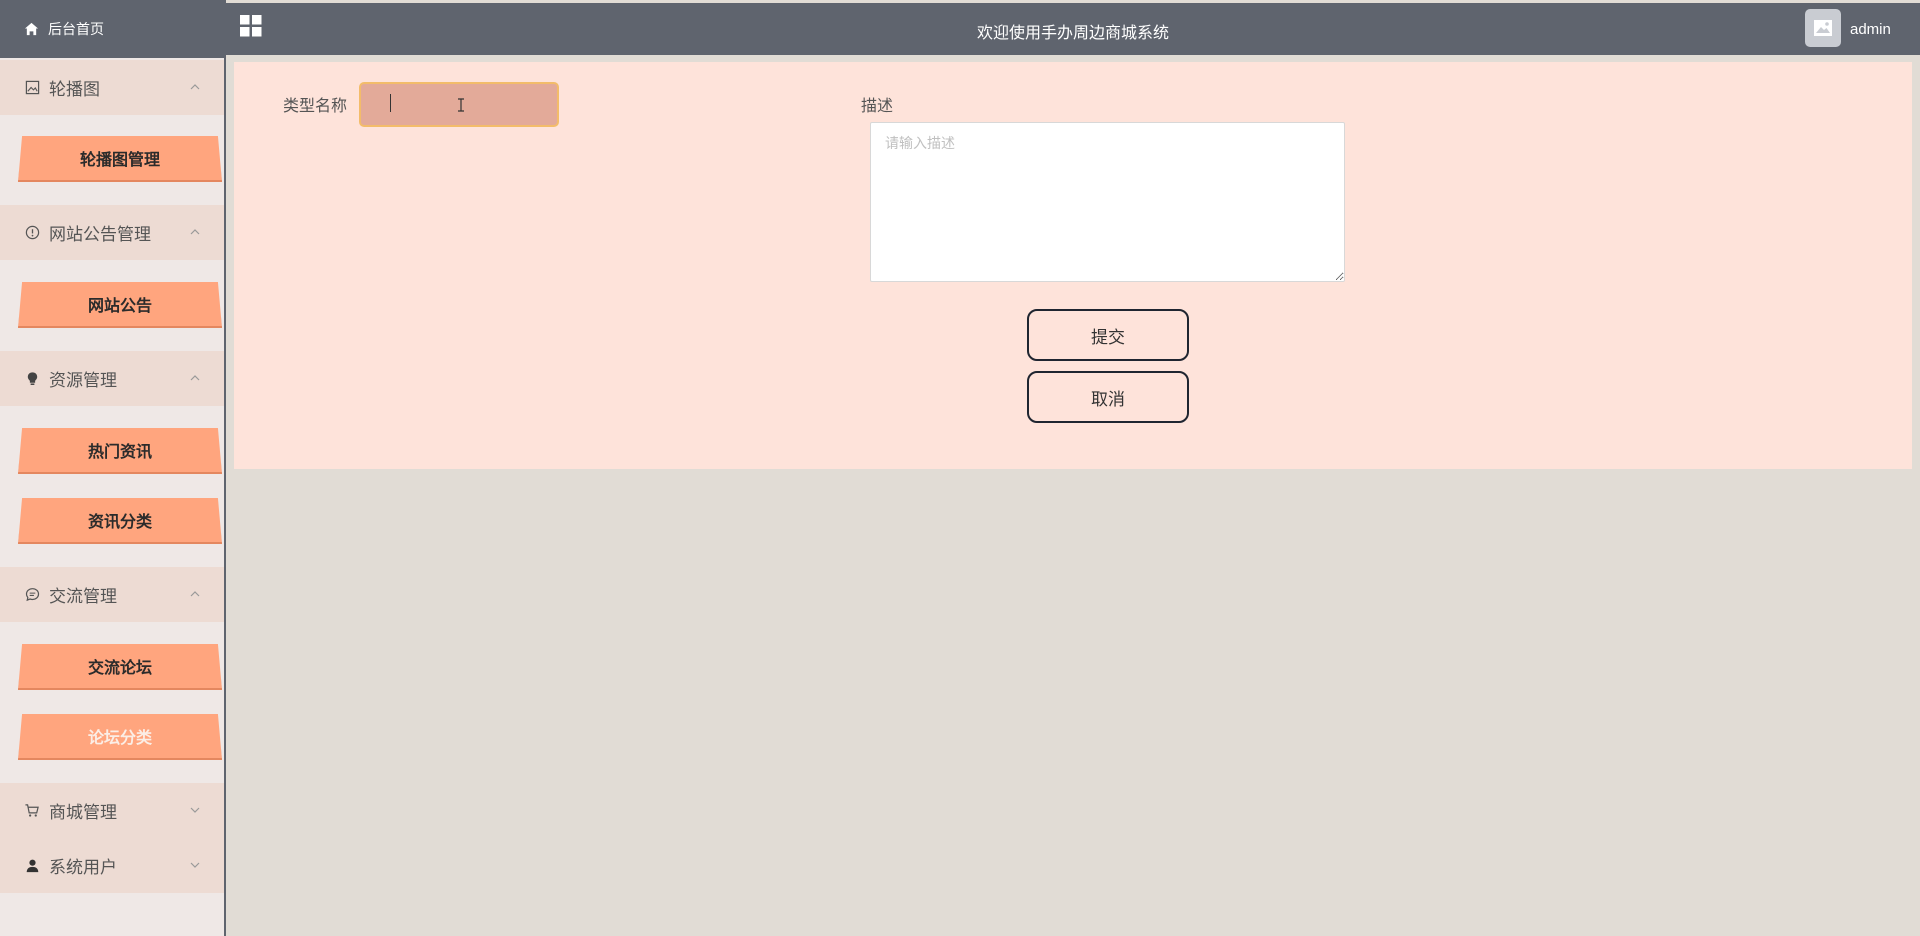 This screenshot has height=936, width=1920. I want to click on avatar, so click(1823, 28).